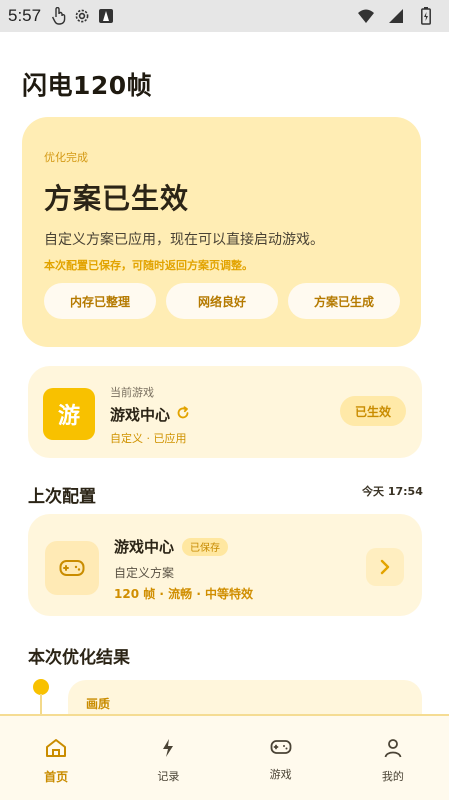 The height and width of the screenshot is (800, 449). Describe the element at coordinates (168, 776) in the screenshot. I see `nav-label-records: 记录` at that location.